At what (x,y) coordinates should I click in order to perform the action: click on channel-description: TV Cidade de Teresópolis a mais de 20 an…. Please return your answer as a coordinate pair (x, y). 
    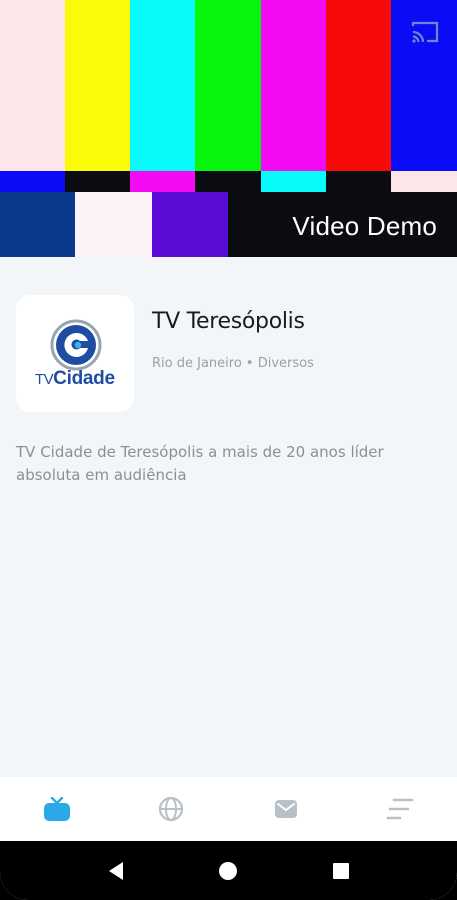
    Looking at the image, I should click on (200, 463).